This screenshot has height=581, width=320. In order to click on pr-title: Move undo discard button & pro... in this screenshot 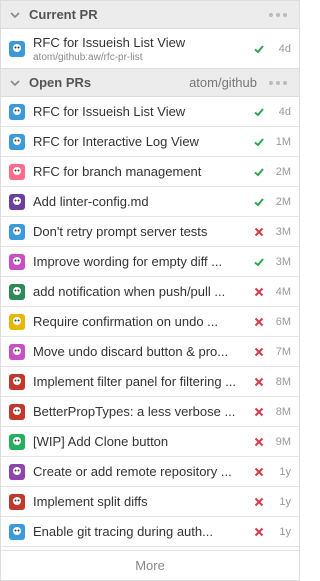, I will do `click(131, 351)`.